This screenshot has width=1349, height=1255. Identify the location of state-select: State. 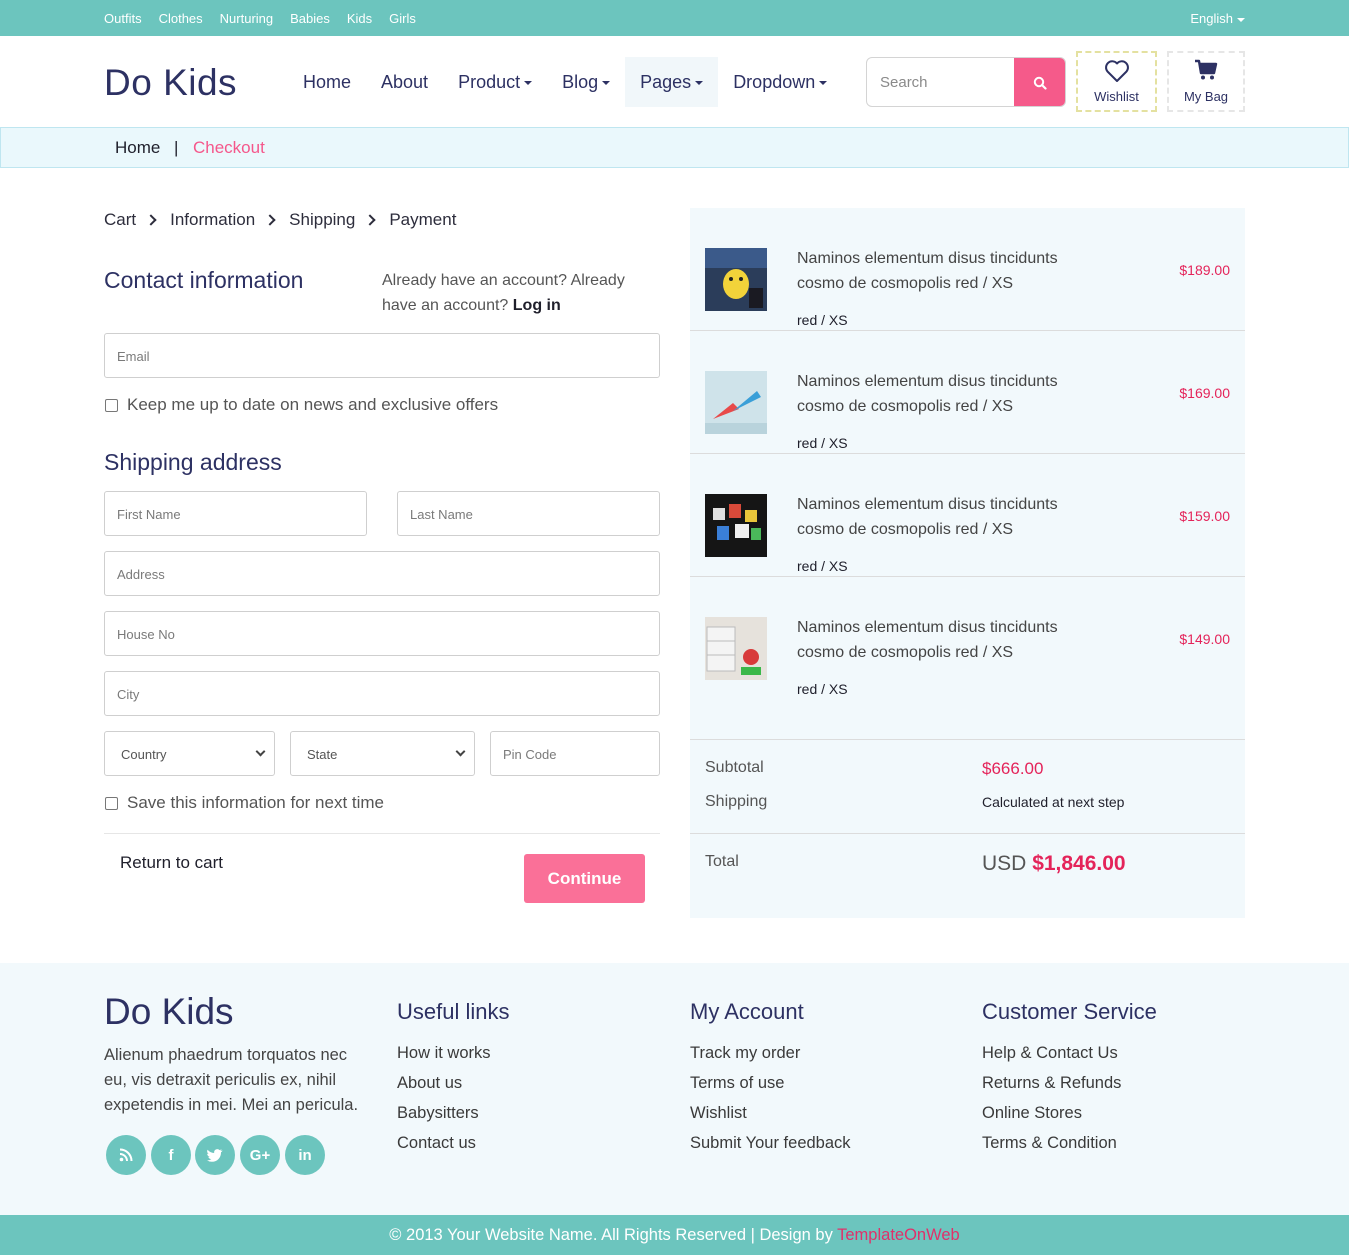
(382, 753).